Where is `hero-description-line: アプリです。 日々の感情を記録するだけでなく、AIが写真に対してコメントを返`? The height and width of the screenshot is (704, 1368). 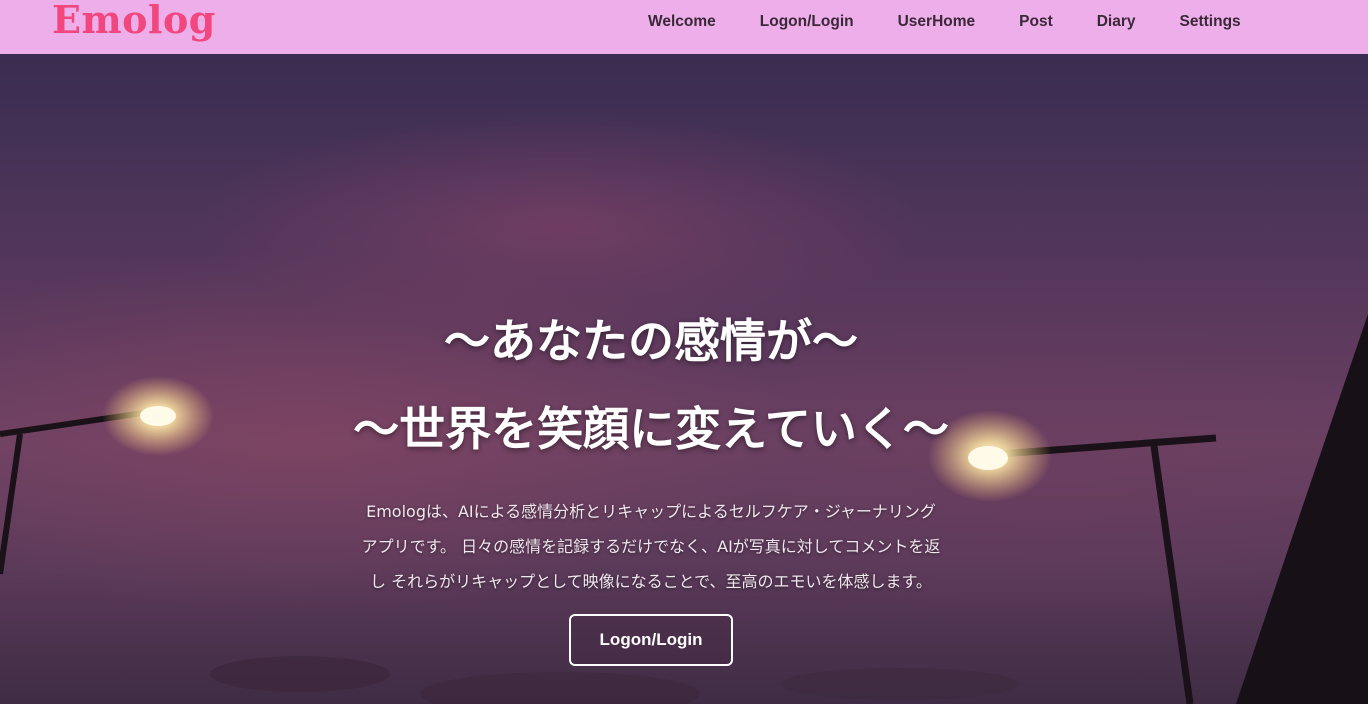
hero-description-line: アプリです。 日々の感情を記録するだけでなく、AIが写真に対してコメントを返 is located at coordinates (651, 546).